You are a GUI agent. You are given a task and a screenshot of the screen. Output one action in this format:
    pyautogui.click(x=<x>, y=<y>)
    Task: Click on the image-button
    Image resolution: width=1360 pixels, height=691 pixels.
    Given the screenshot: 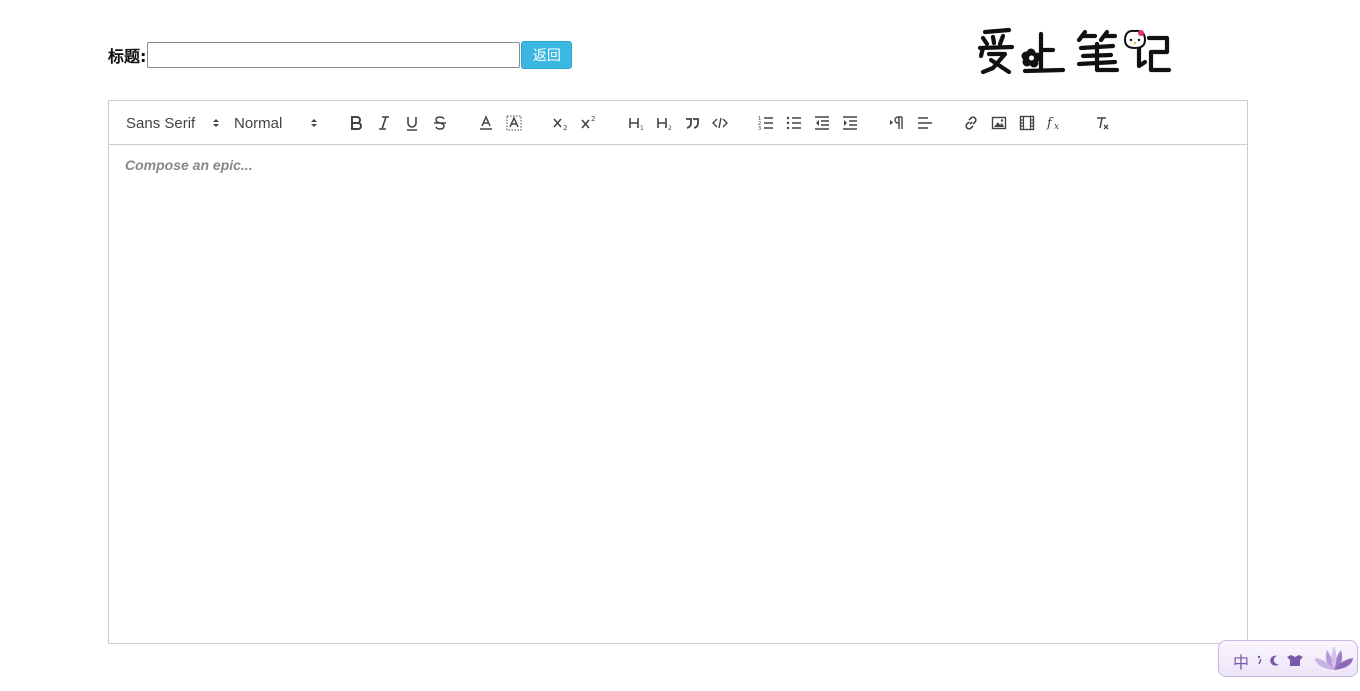 What is the action you would take?
    pyautogui.click(x=999, y=123)
    